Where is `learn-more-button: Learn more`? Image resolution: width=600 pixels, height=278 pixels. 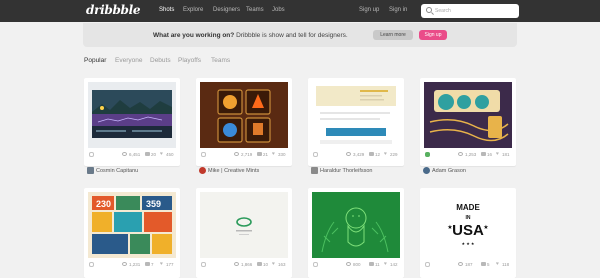
learn-more-button: Learn more is located at coordinates (393, 35).